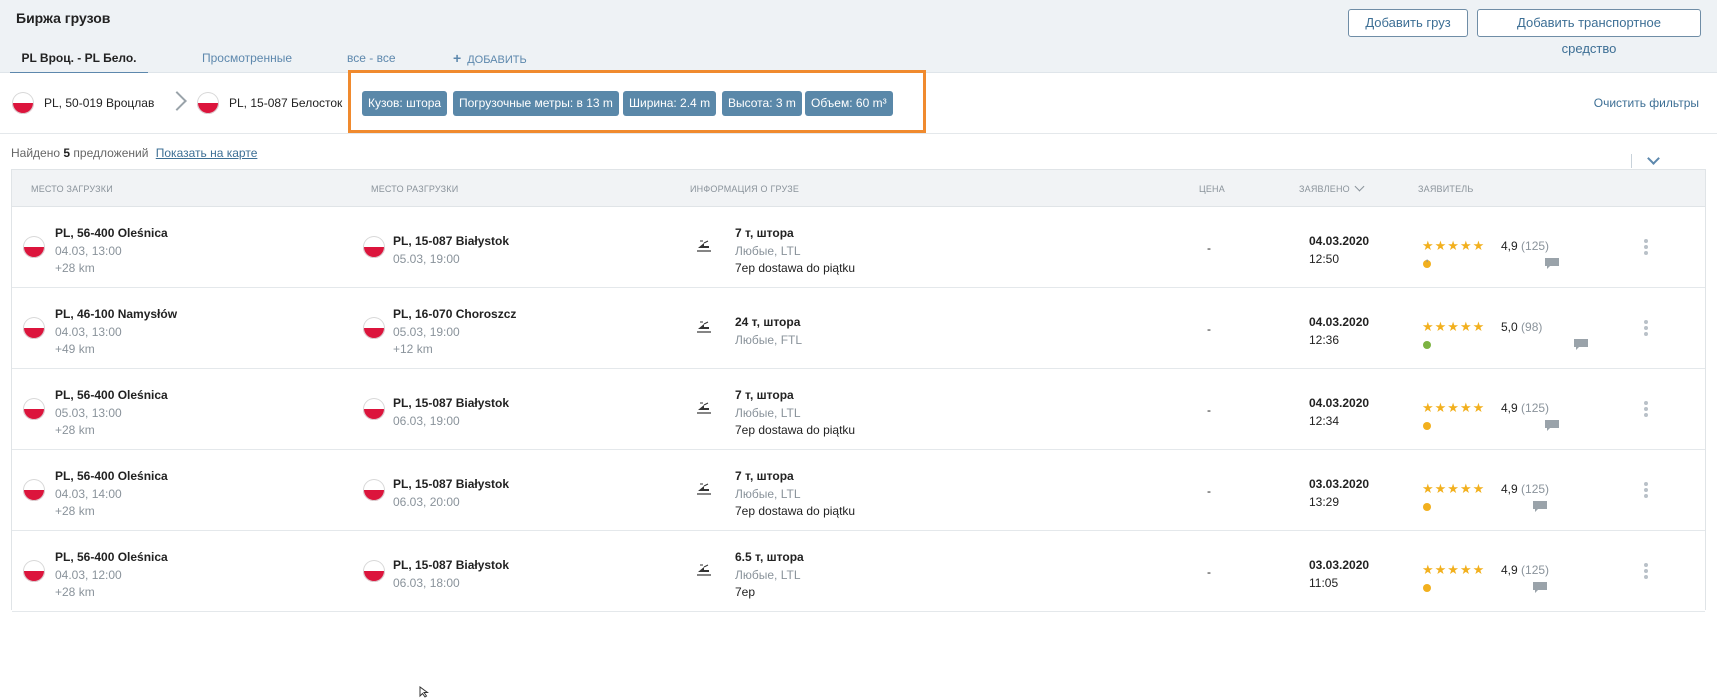 The width and height of the screenshot is (1717, 698). I want to click on declared-time: 12:50, so click(1324, 259).